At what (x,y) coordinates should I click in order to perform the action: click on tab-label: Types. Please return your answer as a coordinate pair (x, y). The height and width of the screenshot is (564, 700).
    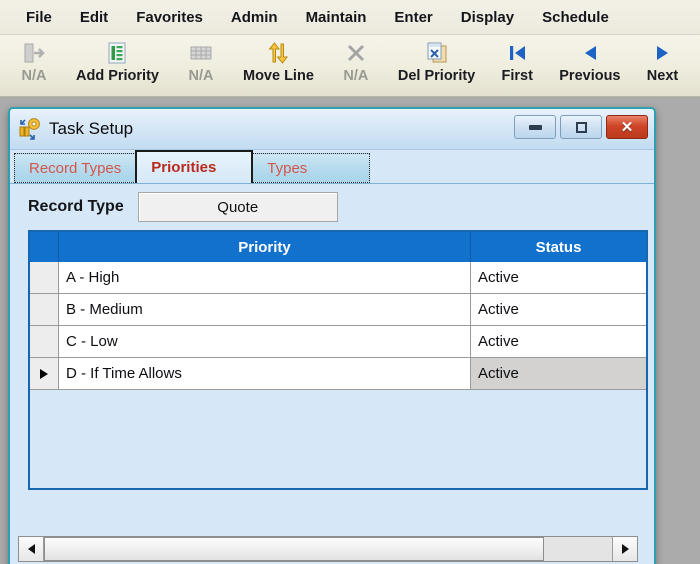
    Looking at the image, I should click on (287, 168).